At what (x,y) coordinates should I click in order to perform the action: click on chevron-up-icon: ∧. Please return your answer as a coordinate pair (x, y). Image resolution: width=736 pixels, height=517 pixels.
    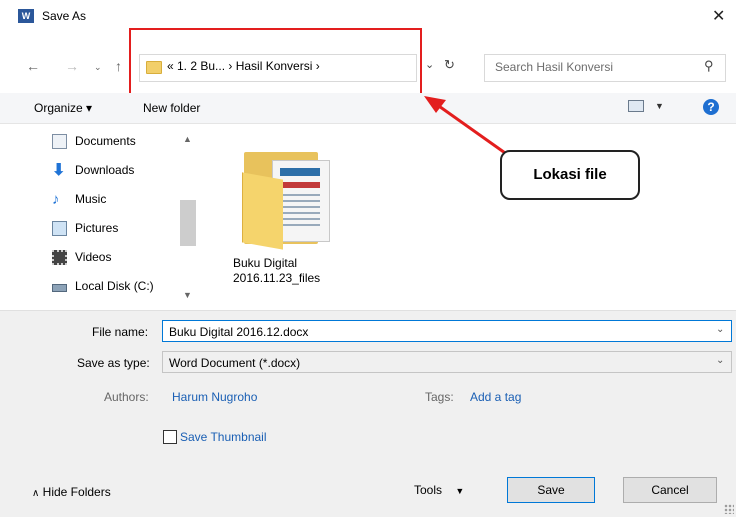
    Looking at the image, I should click on (36, 493).